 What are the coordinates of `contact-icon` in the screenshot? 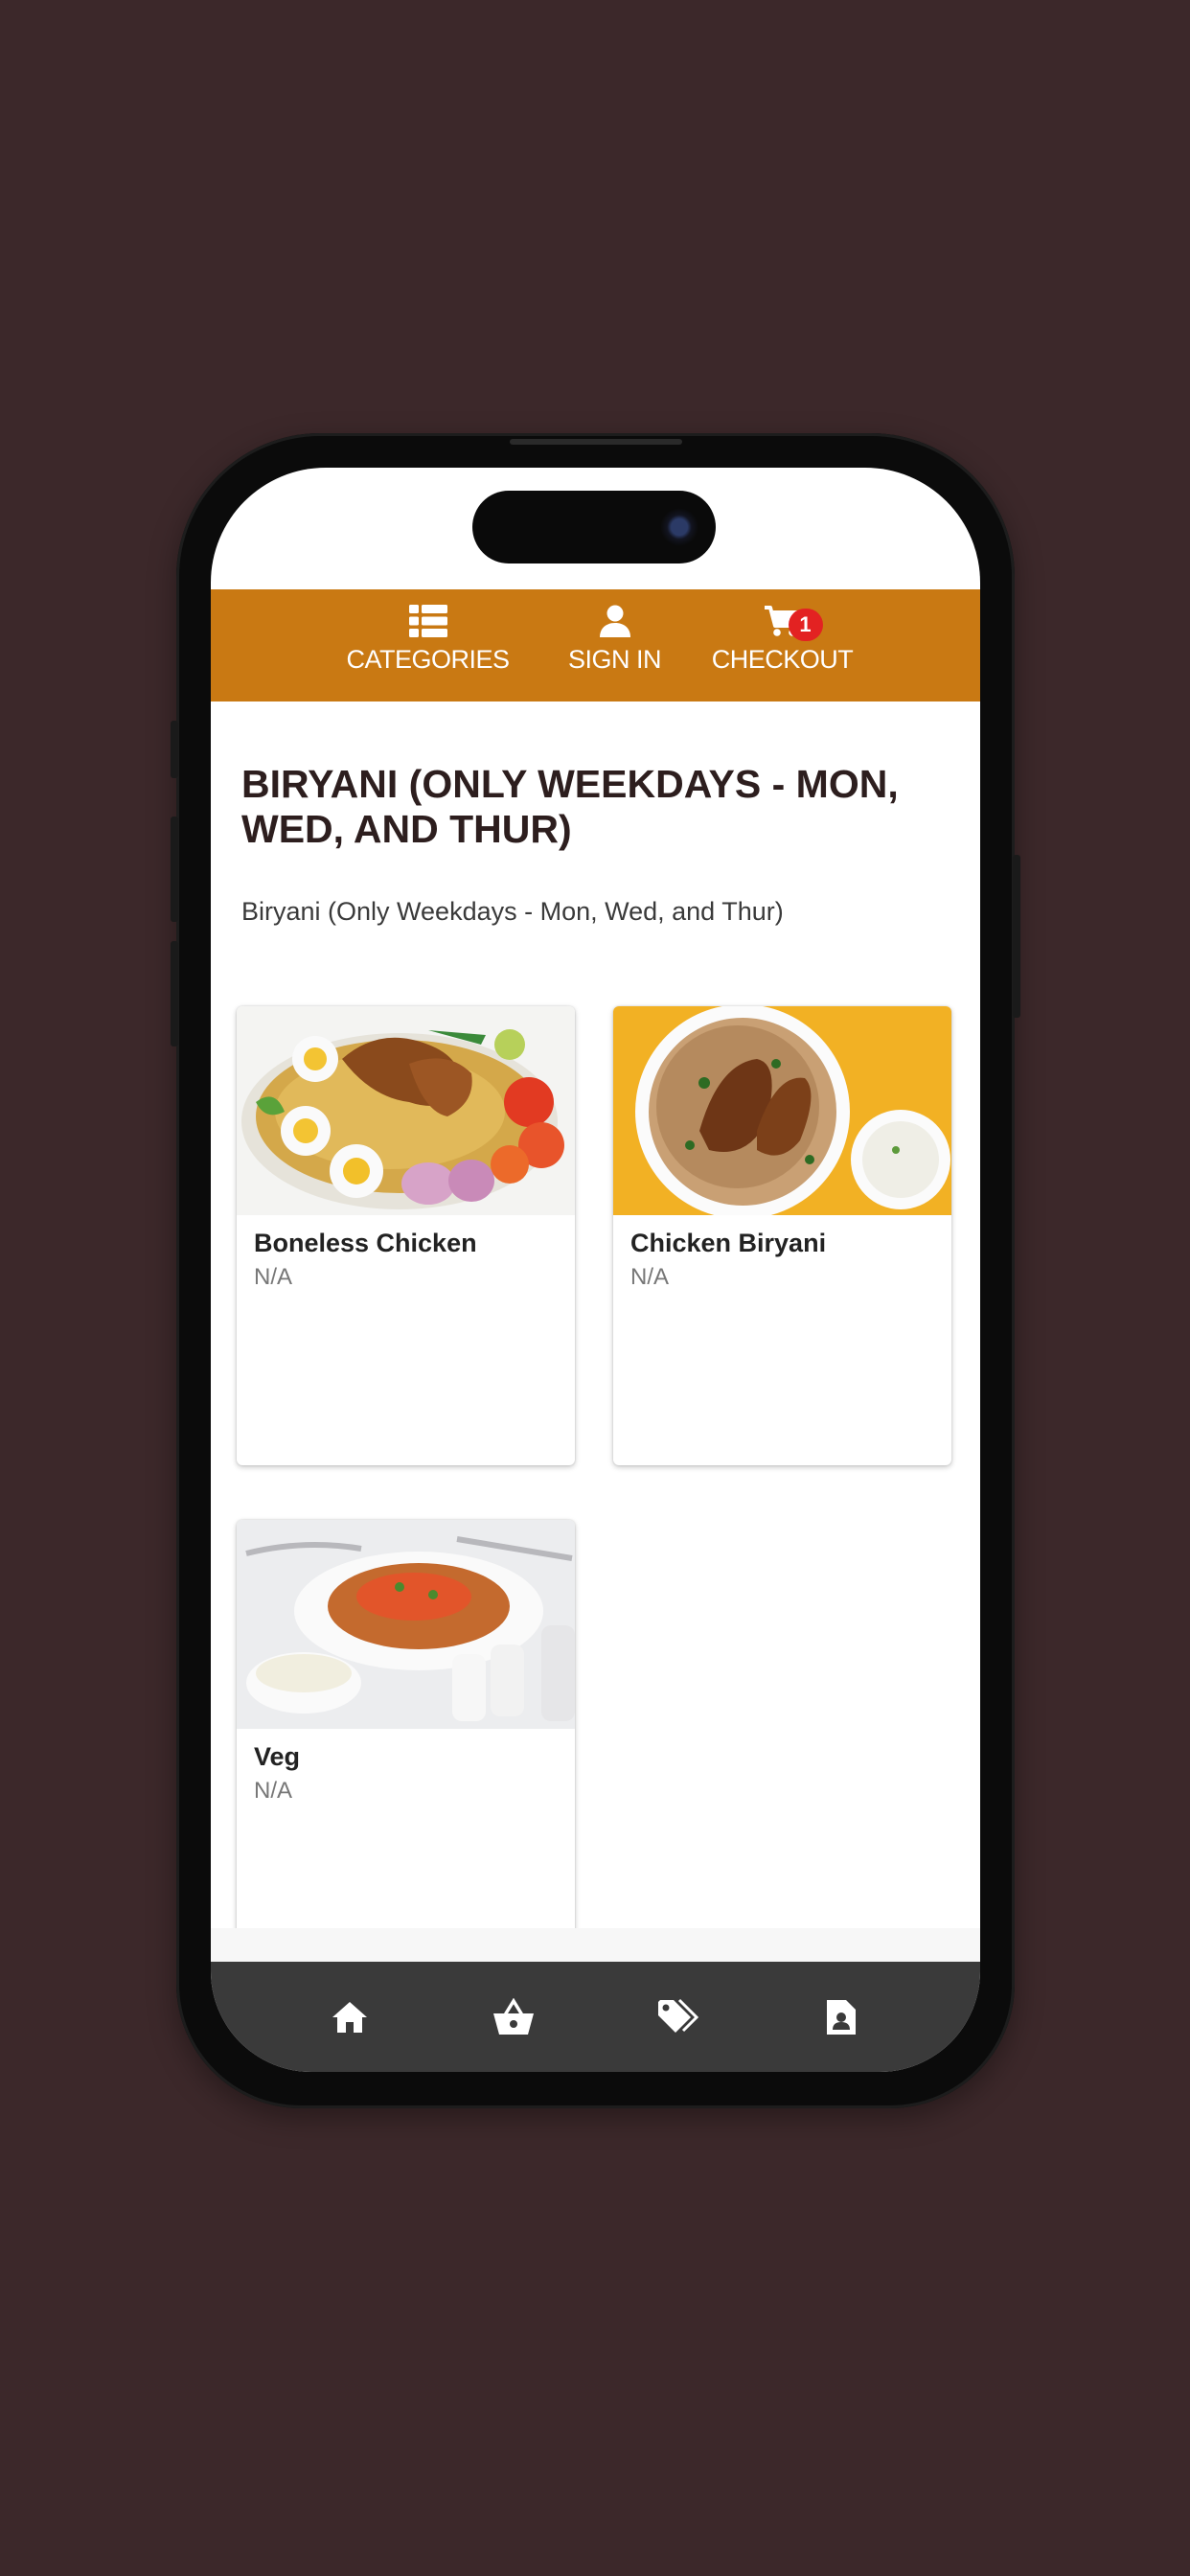 It's located at (841, 2017).